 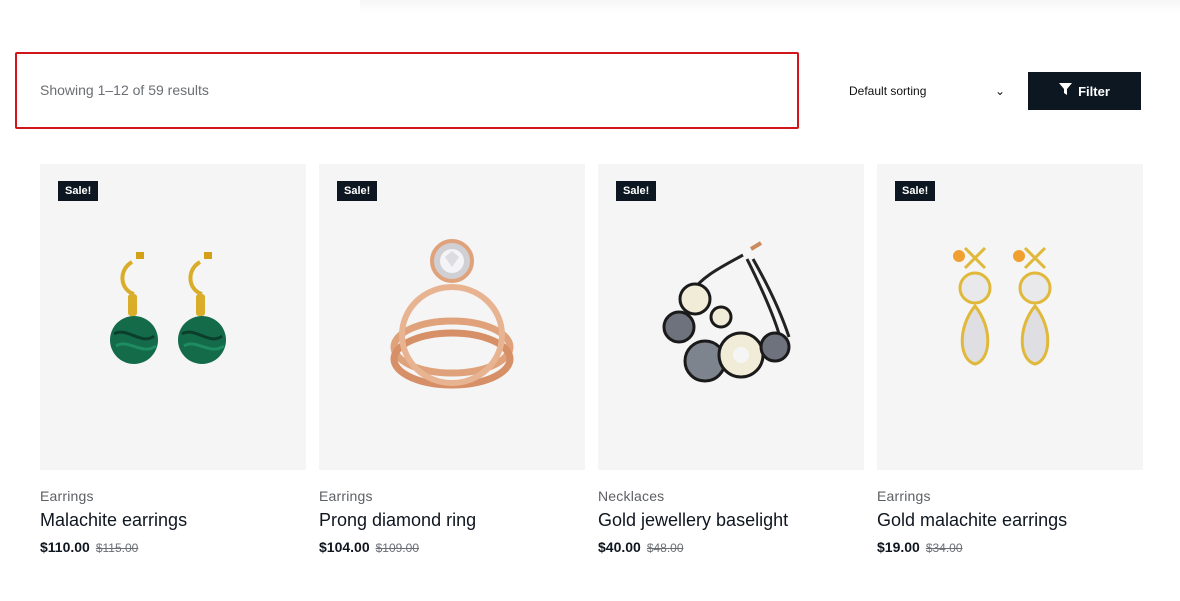 I want to click on chevron-down-icon: ⌄, so click(x=999, y=91).